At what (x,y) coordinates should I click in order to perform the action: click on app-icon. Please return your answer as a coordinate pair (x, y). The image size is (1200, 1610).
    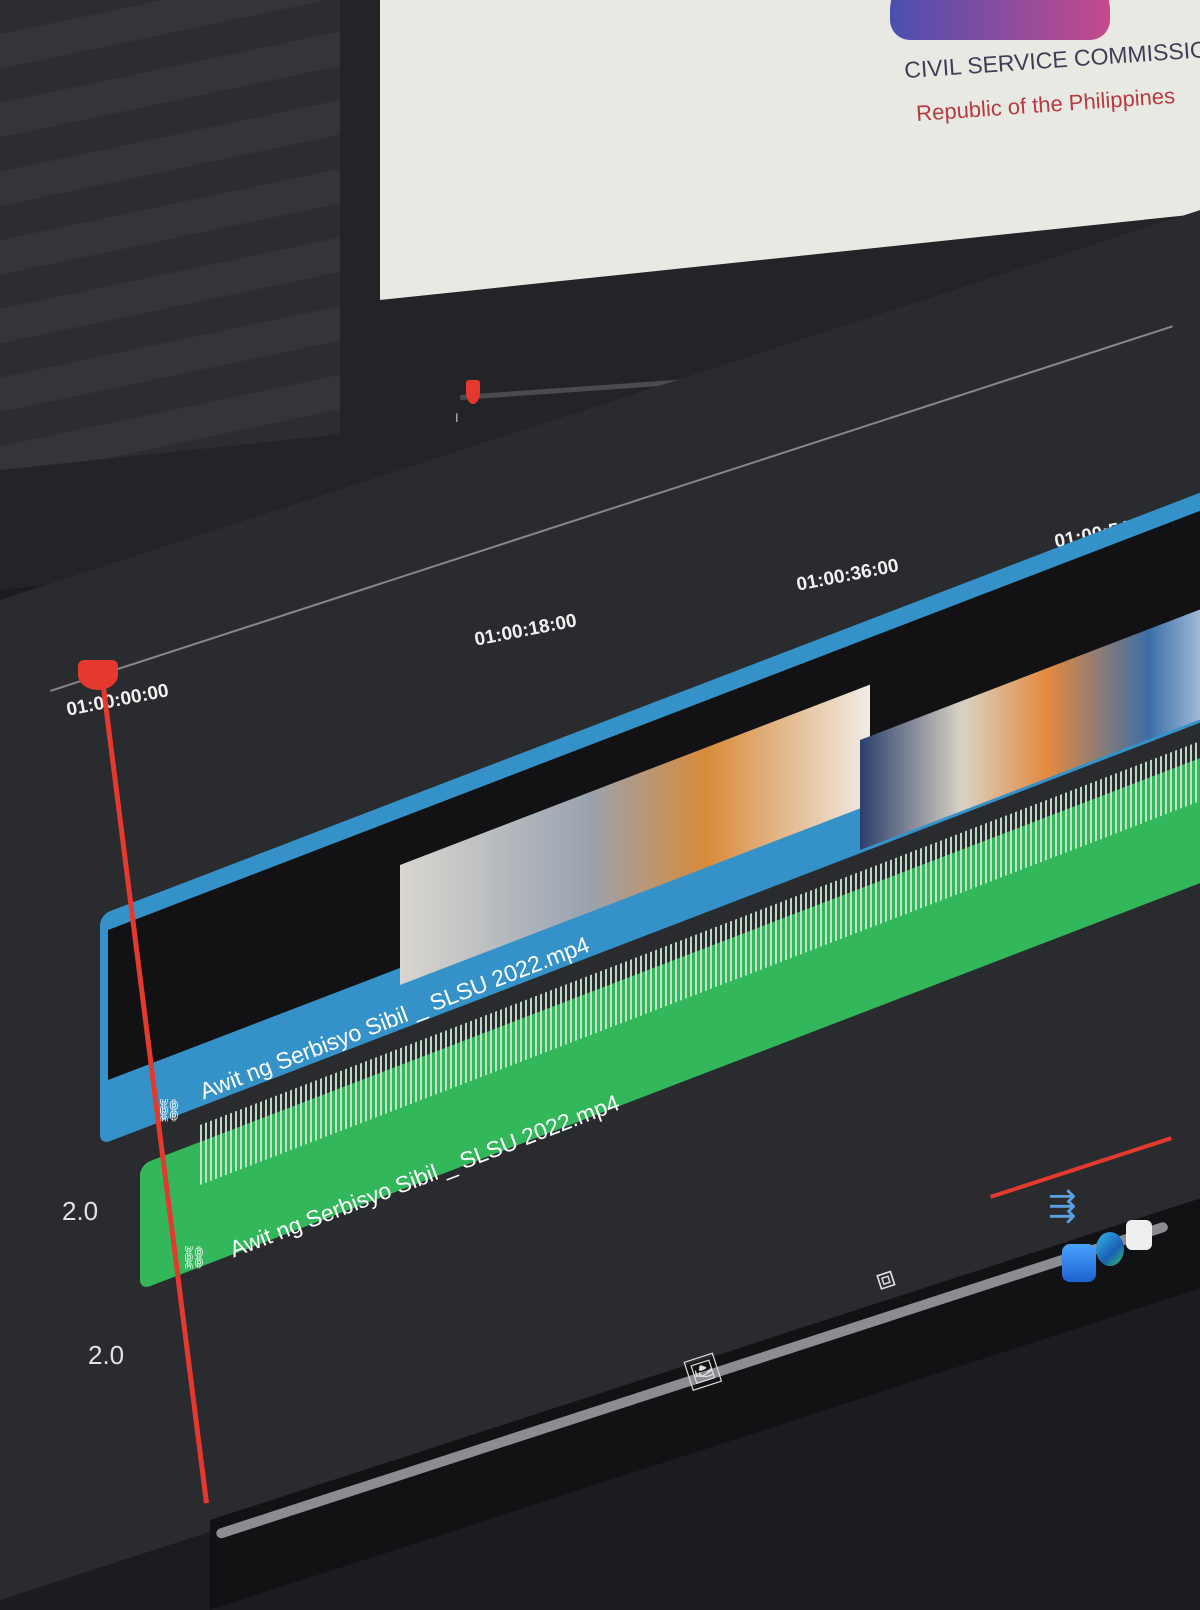
    Looking at the image, I should click on (1139, 1235).